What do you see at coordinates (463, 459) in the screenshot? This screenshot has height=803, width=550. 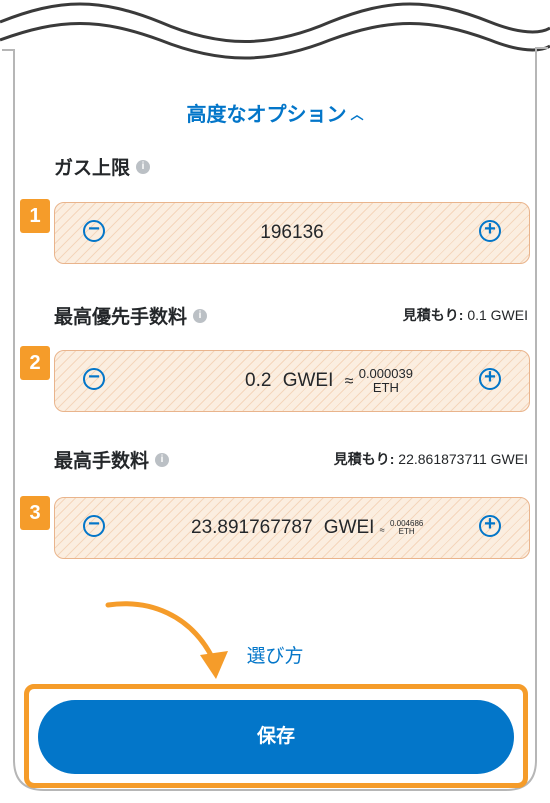 I see `estimate-value: 22.861873711 GWEI` at bounding box center [463, 459].